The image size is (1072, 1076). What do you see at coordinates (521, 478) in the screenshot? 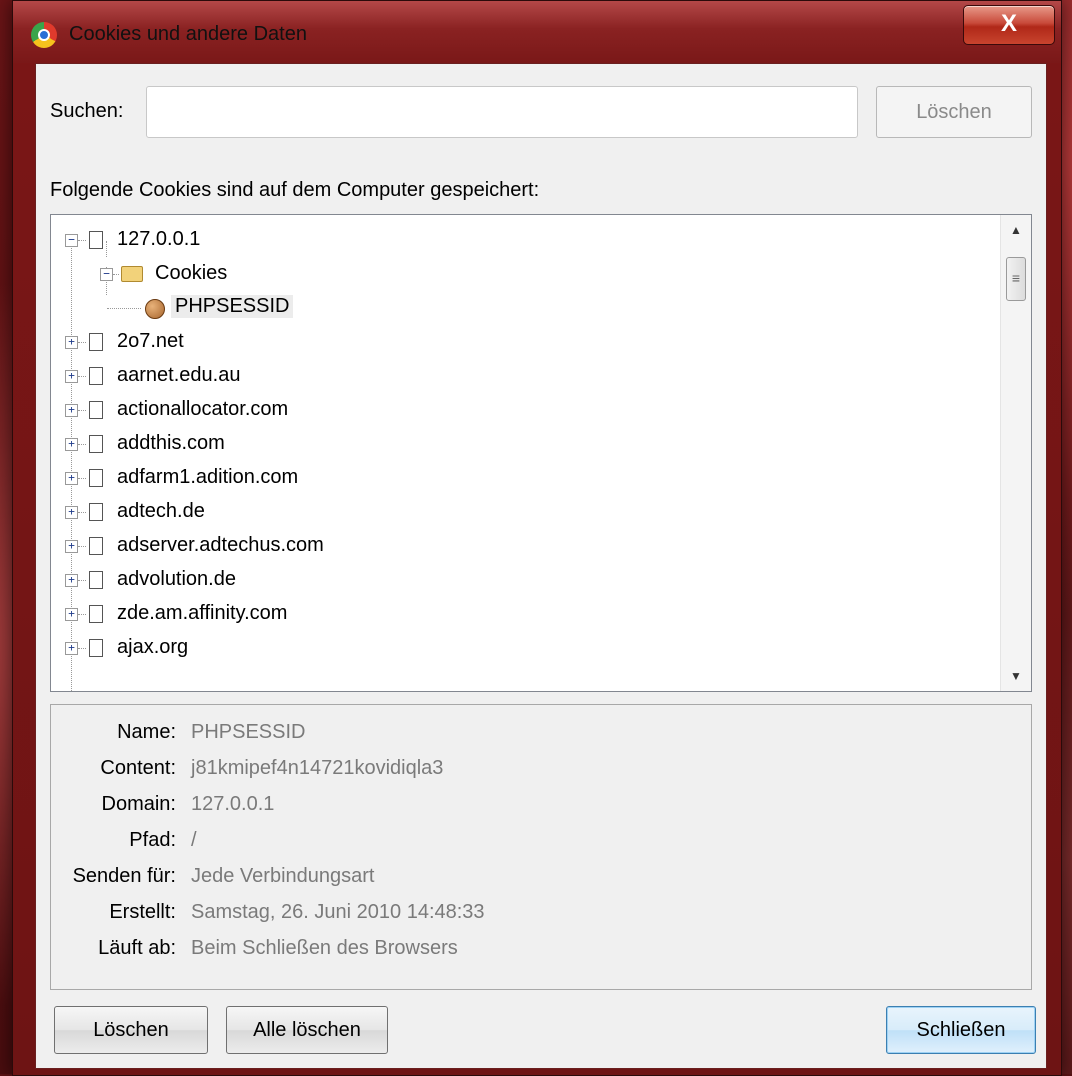
I see `tree-item-site: + adfarm1.adition.com` at bounding box center [521, 478].